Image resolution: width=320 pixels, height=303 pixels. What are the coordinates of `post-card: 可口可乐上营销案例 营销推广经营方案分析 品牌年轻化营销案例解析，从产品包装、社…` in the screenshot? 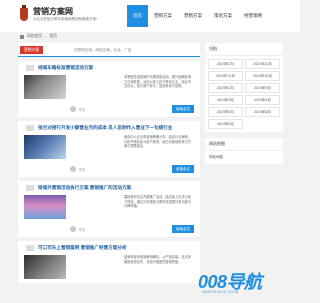 It's located at (109, 262).